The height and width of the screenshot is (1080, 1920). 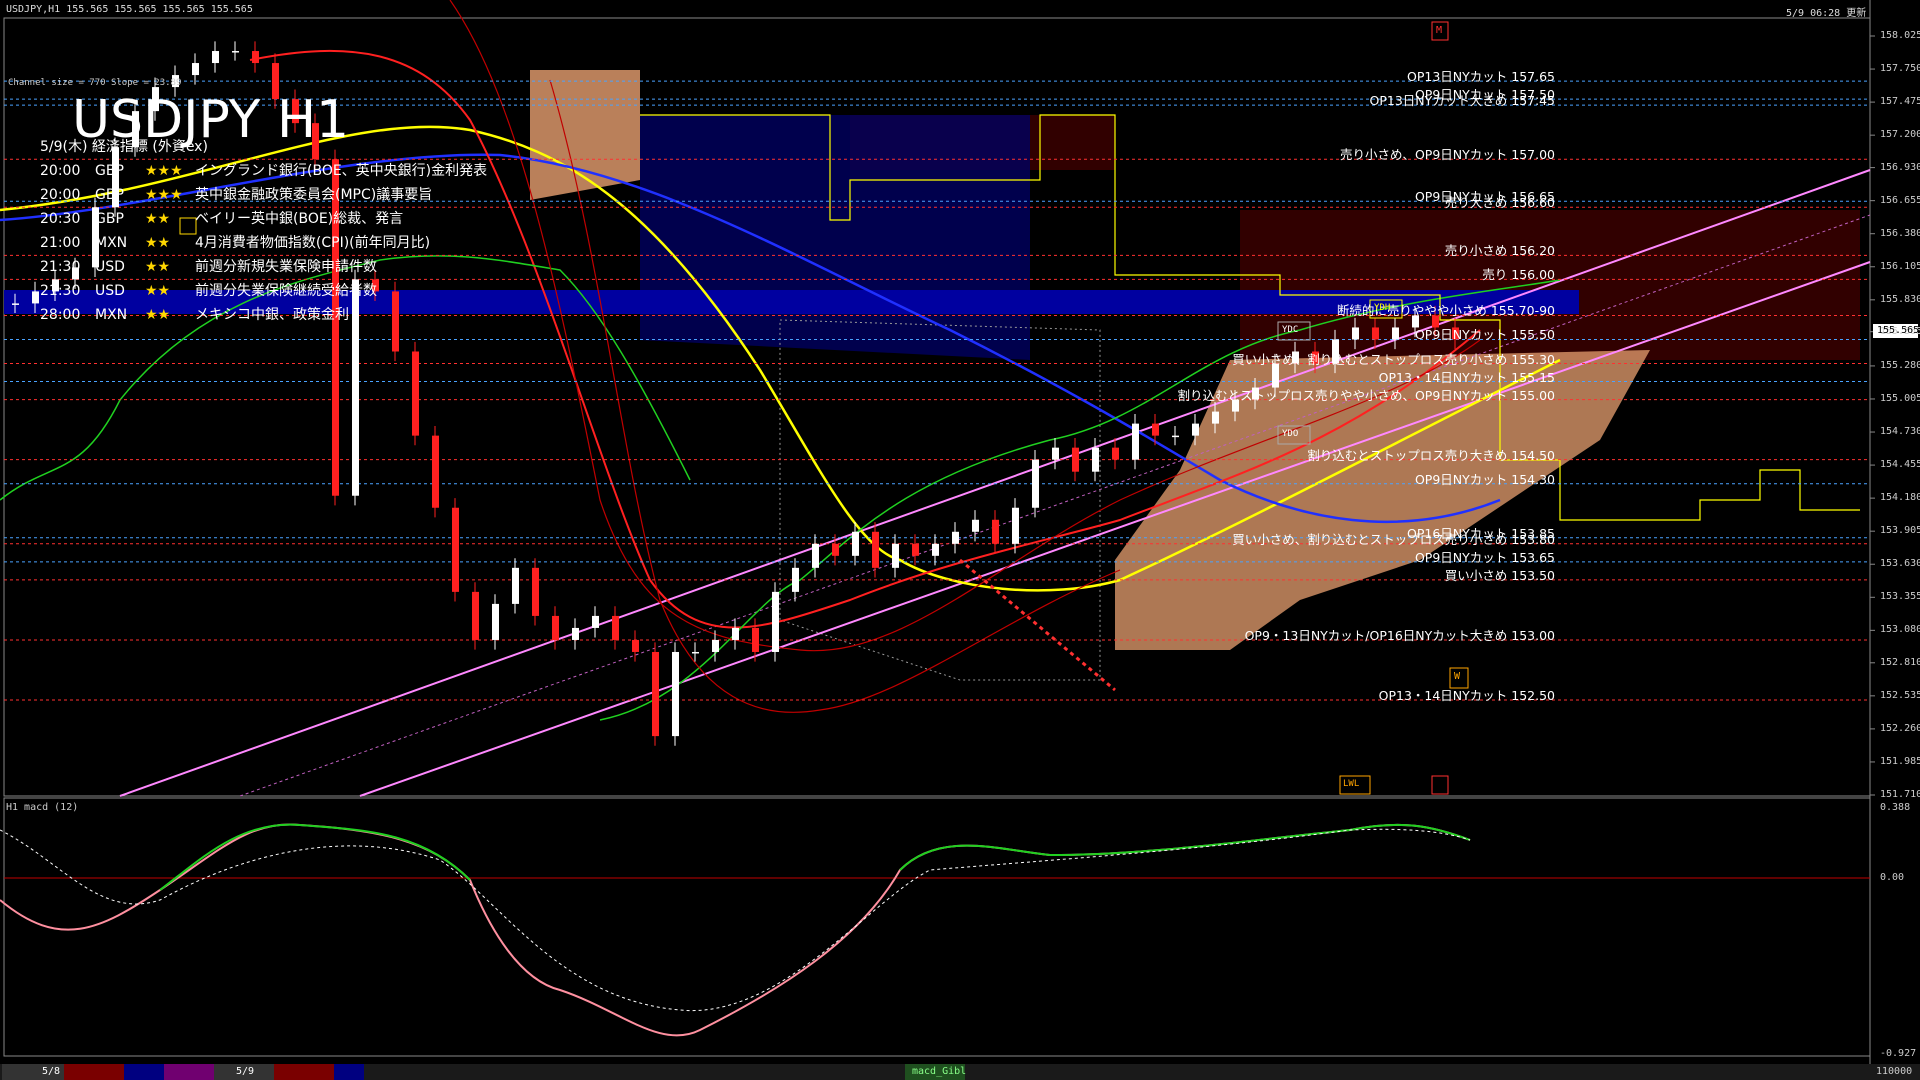 I want to click on event-row: 21:00 MXN ★★ 4月消費者物価指数(CPI)(前年同月比), so click(x=235, y=242).